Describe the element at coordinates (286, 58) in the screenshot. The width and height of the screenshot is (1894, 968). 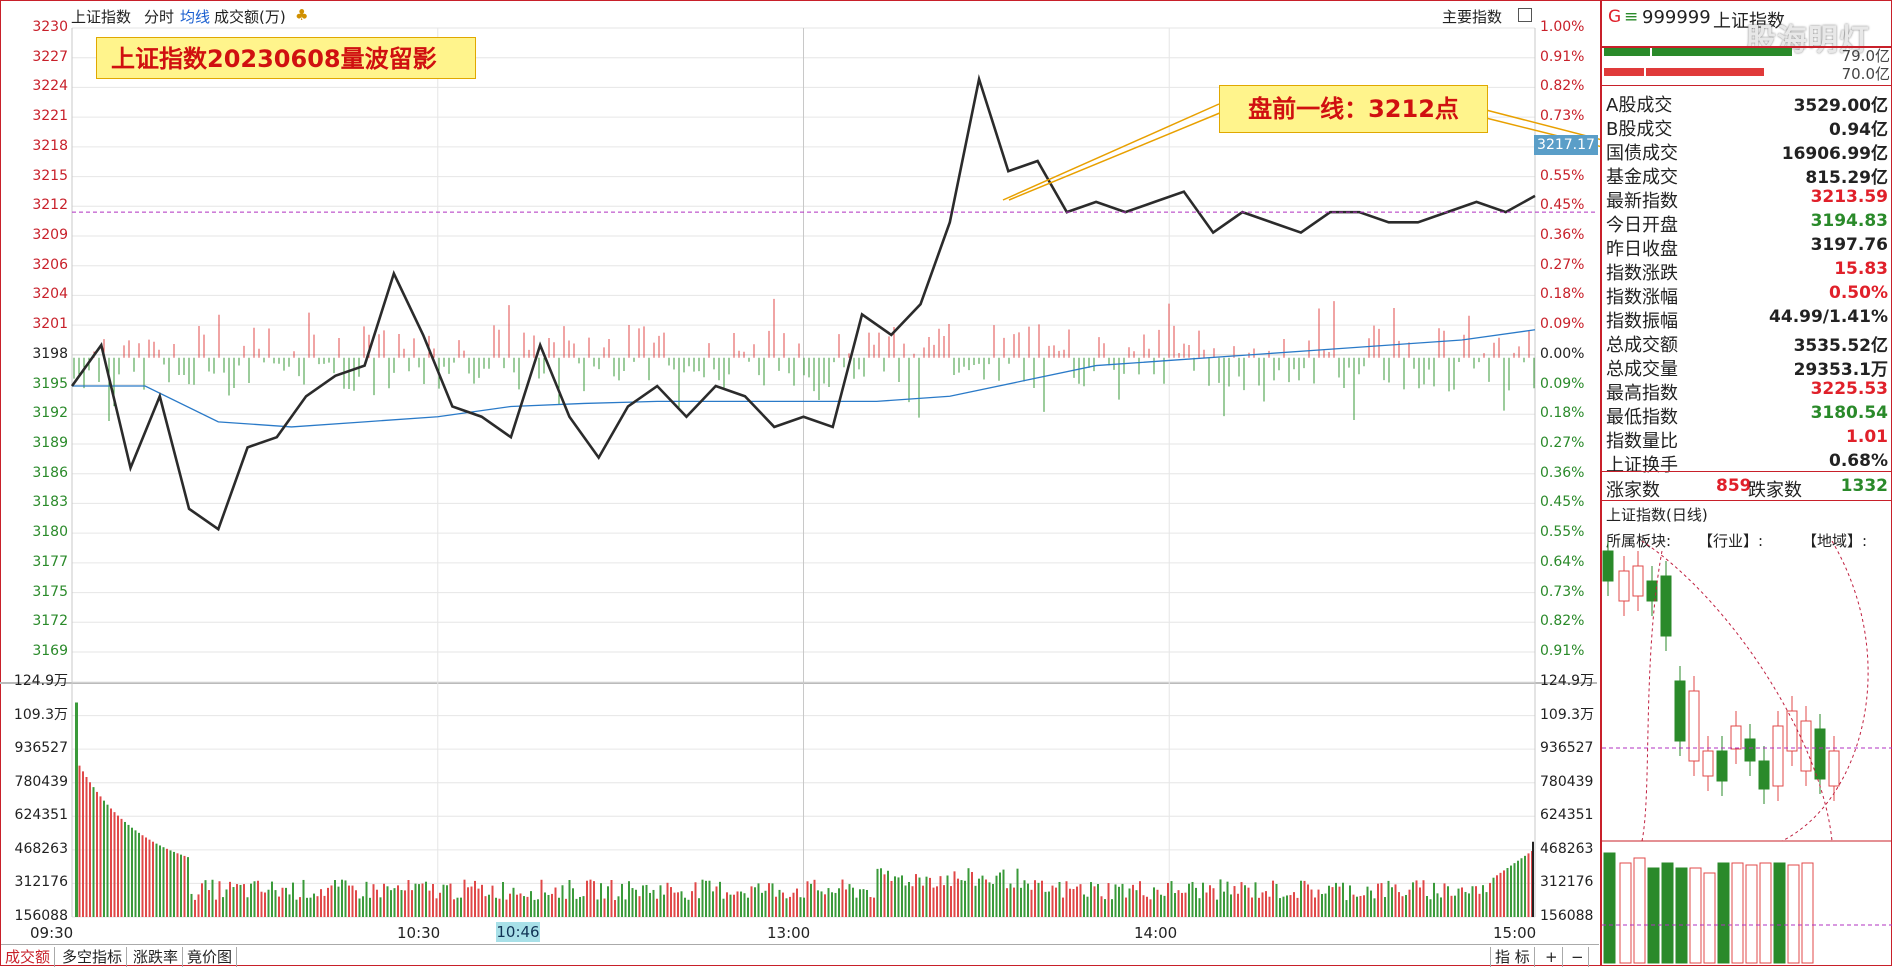
I see `chart-title-box: 上证指数20230608量波留影` at that location.